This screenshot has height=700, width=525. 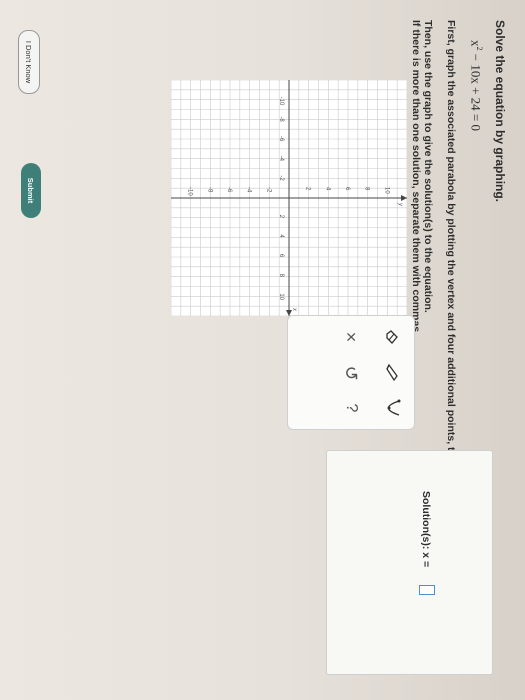 What do you see at coordinates (393, 337) in the screenshot?
I see `eraser-icon` at bounding box center [393, 337].